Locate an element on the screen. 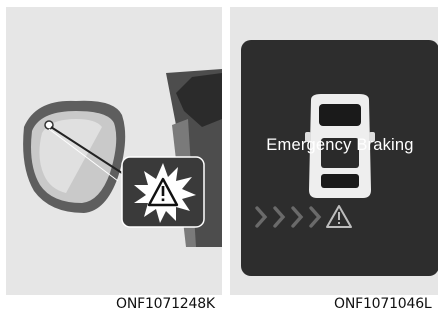 This screenshot has width=438, height=312. figure-code-left: ONF1071248K is located at coordinates (165, 304).